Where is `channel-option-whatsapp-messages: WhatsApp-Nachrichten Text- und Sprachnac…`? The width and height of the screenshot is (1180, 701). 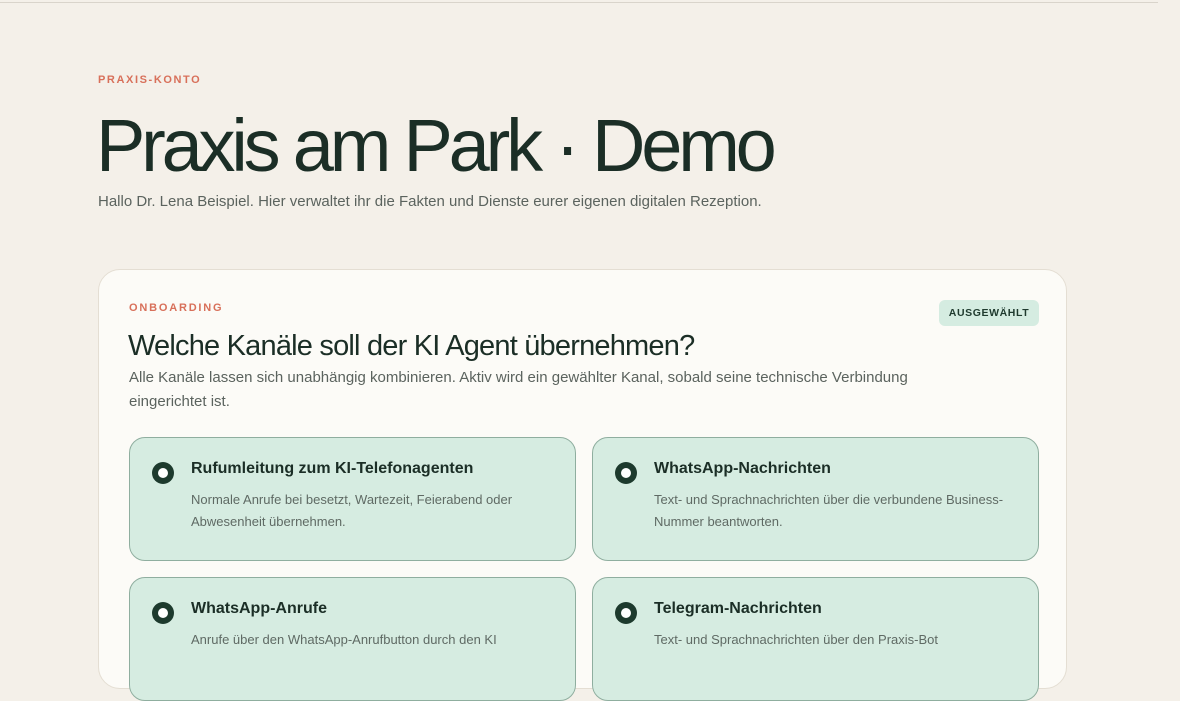 channel-option-whatsapp-messages: WhatsApp-Nachrichten Text- und Sprachnac… is located at coordinates (815, 499).